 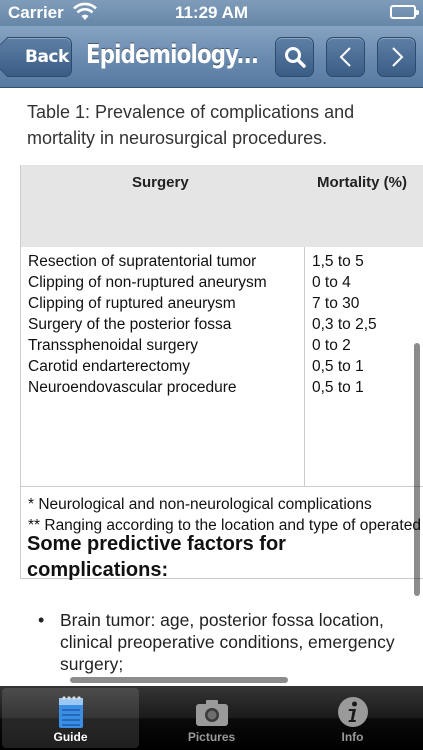 I want to click on surgery-cell: Neuroendovascular procedure, so click(x=132, y=387).